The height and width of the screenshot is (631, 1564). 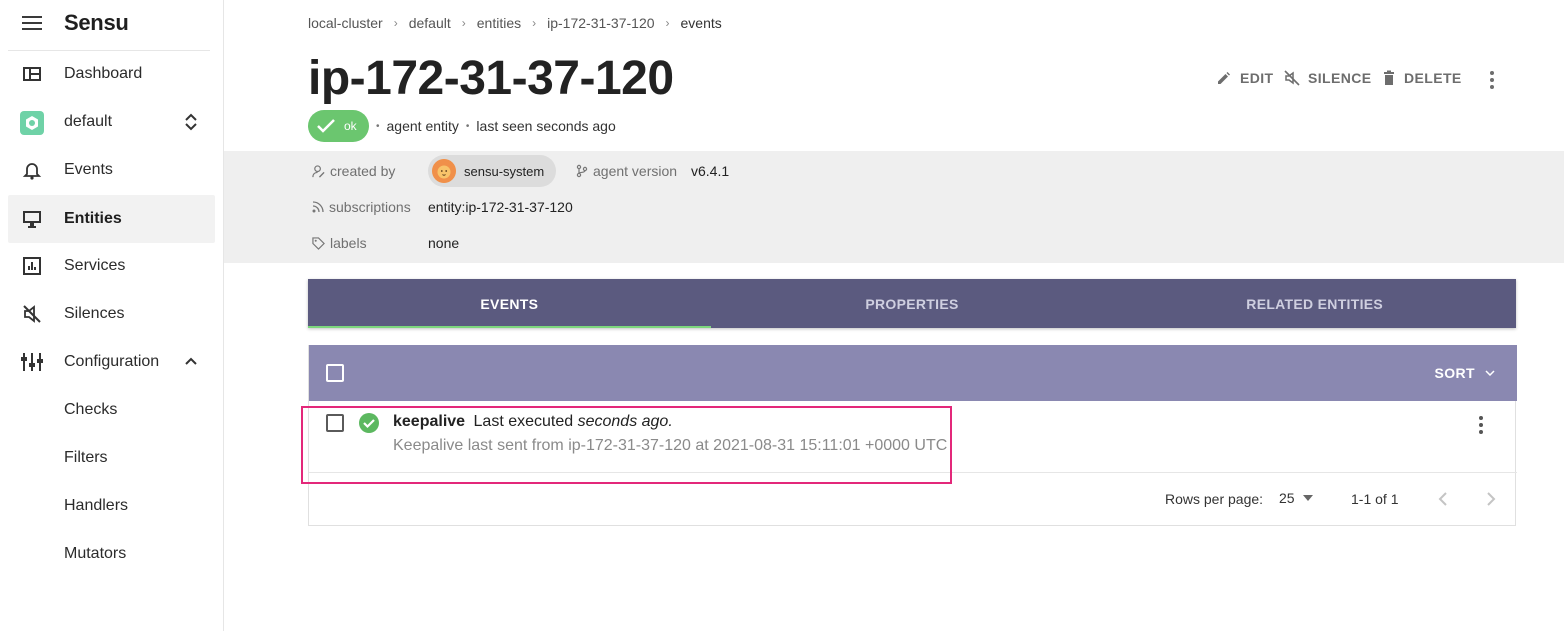 I want to click on namespace-label: default, so click(x=88, y=121).